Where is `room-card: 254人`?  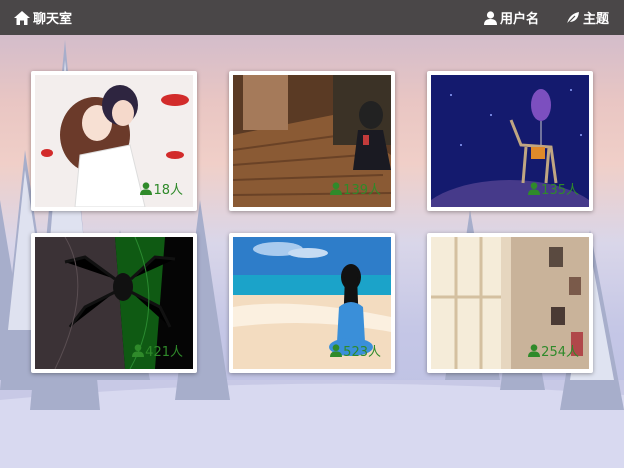 room-card: 254人 is located at coordinates (510, 303).